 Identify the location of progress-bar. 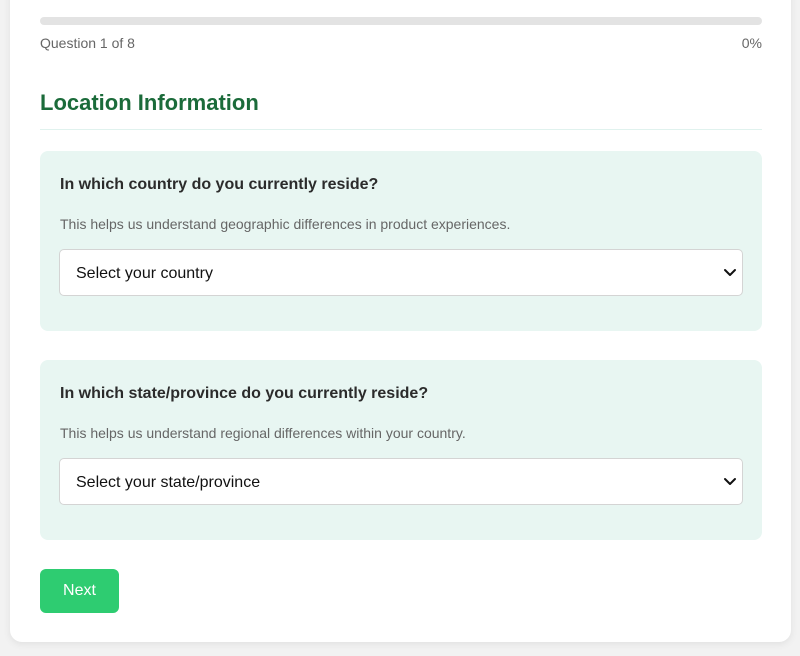
(401, 21).